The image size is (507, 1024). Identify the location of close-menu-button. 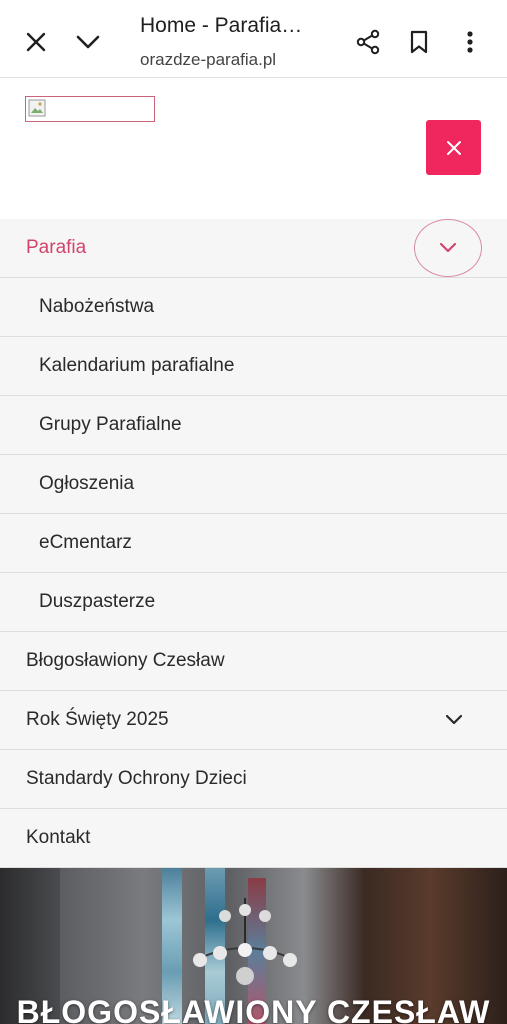
(453, 147).